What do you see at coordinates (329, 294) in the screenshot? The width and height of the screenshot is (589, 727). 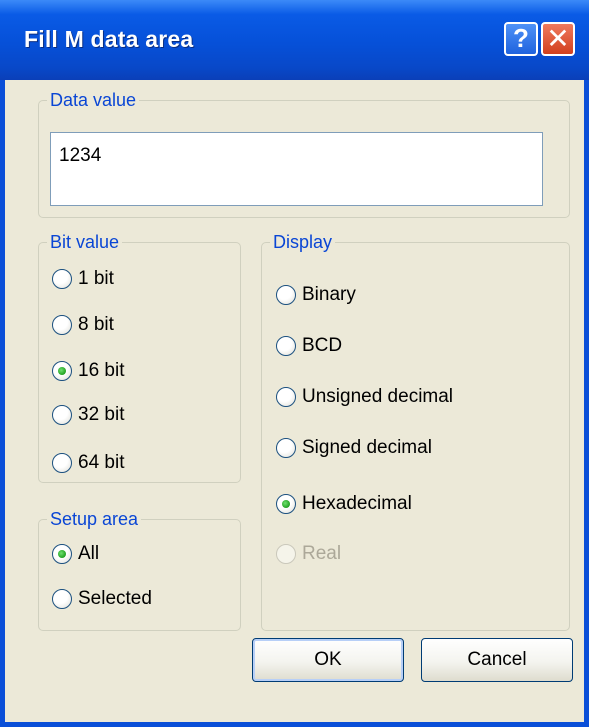 I see `radio-label: Binary` at bounding box center [329, 294].